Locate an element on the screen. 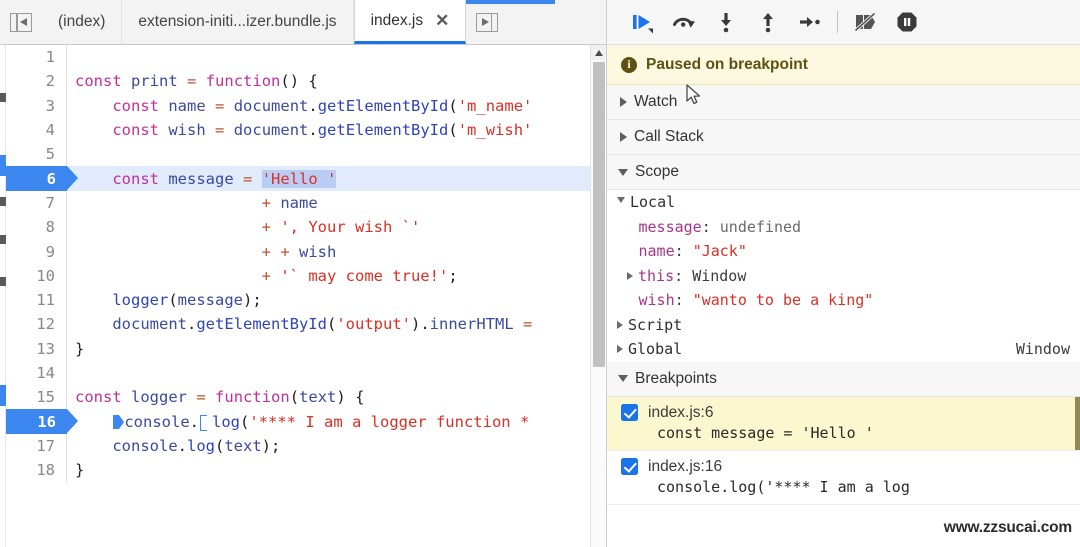  code-line-text: const message = 'Hello ' is located at coordinates (224, 178).